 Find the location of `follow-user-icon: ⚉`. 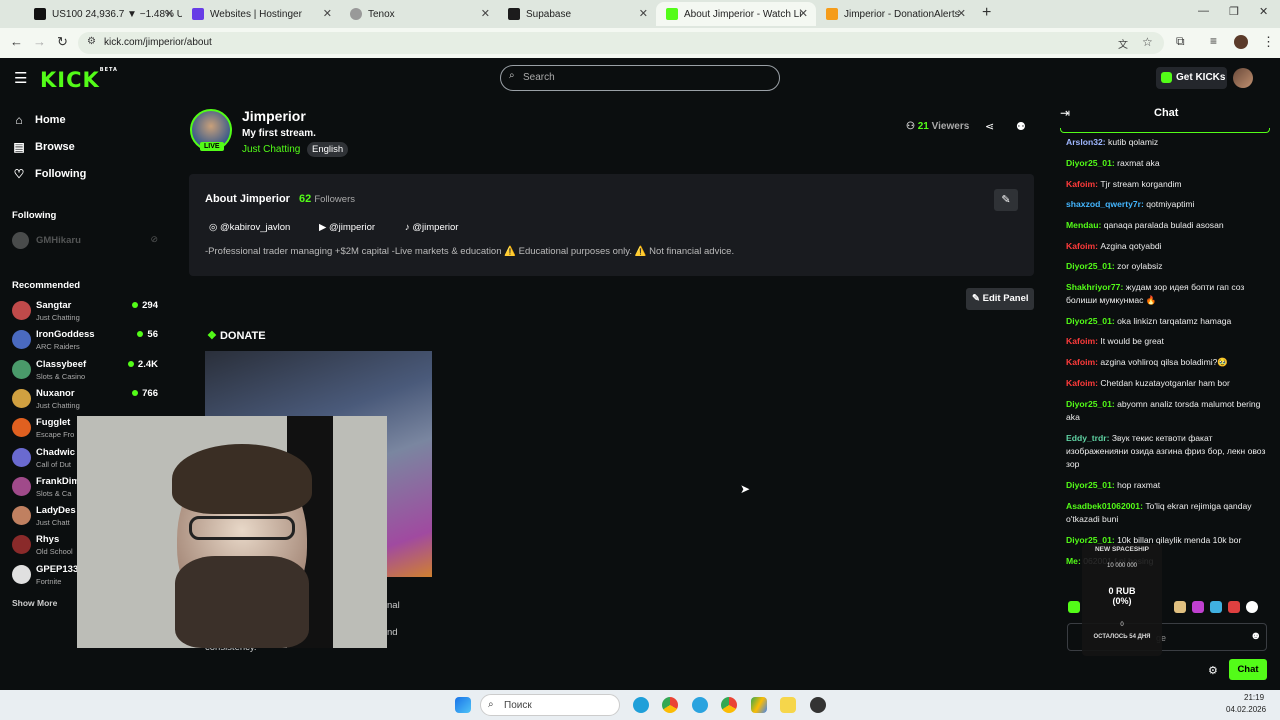

follow-user-icon: ⚉ is located at coordinates (1021, 126).